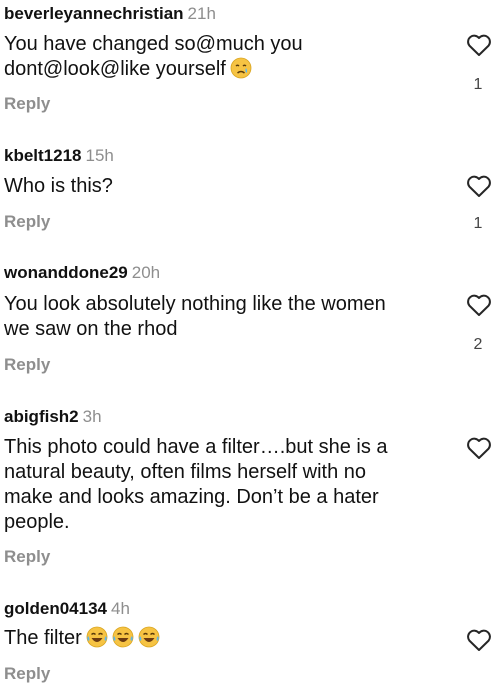 The width and height of the screenshot is (500, 687). Describe the element at coordinates (92, 416) in the screenshot. I see `timestamp: 3h` at that location.